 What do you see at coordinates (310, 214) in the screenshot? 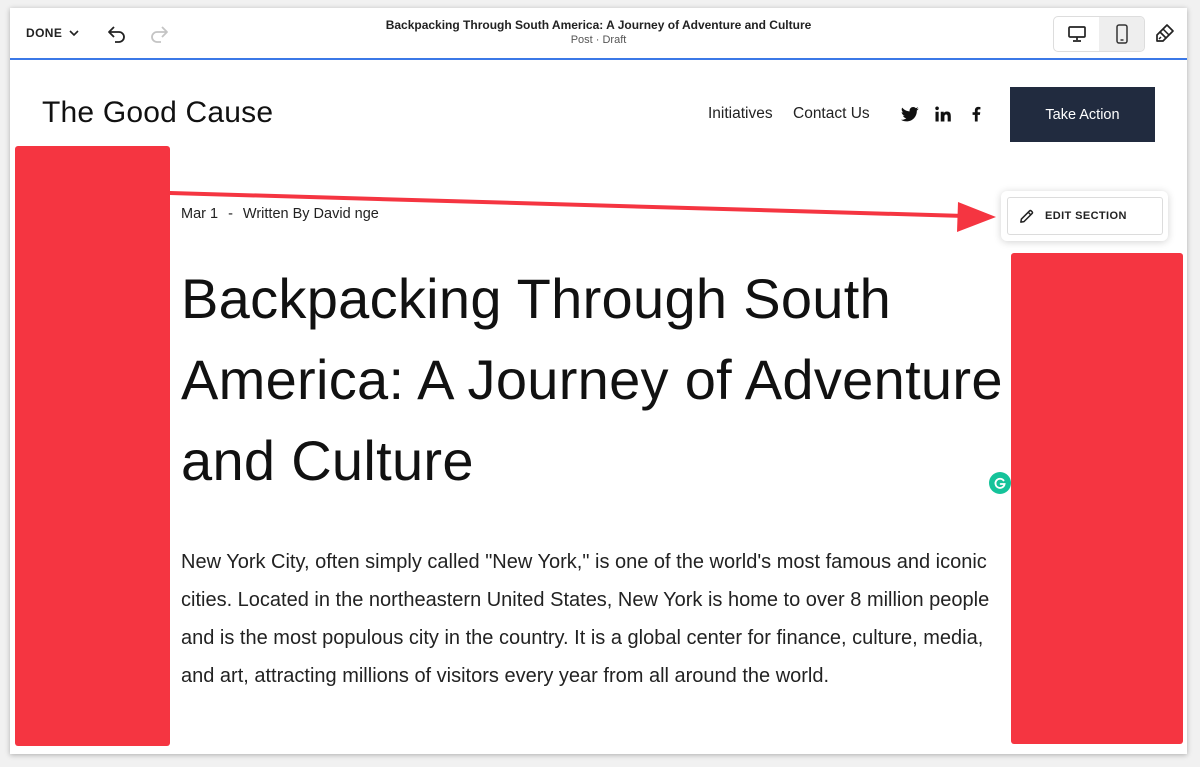
I see `post-author: Written By David nge` at bounding box center [310, 214].